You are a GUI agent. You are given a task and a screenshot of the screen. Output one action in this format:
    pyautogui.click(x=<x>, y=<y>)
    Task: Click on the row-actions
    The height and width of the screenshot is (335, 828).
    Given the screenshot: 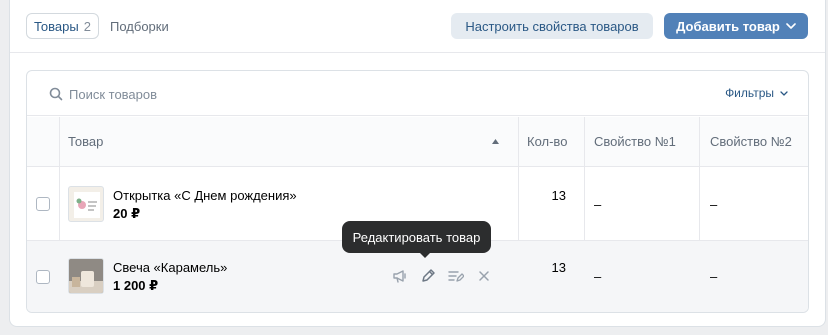 What is the action you would take?
    pyautogui.click(x=442, y=276)
    